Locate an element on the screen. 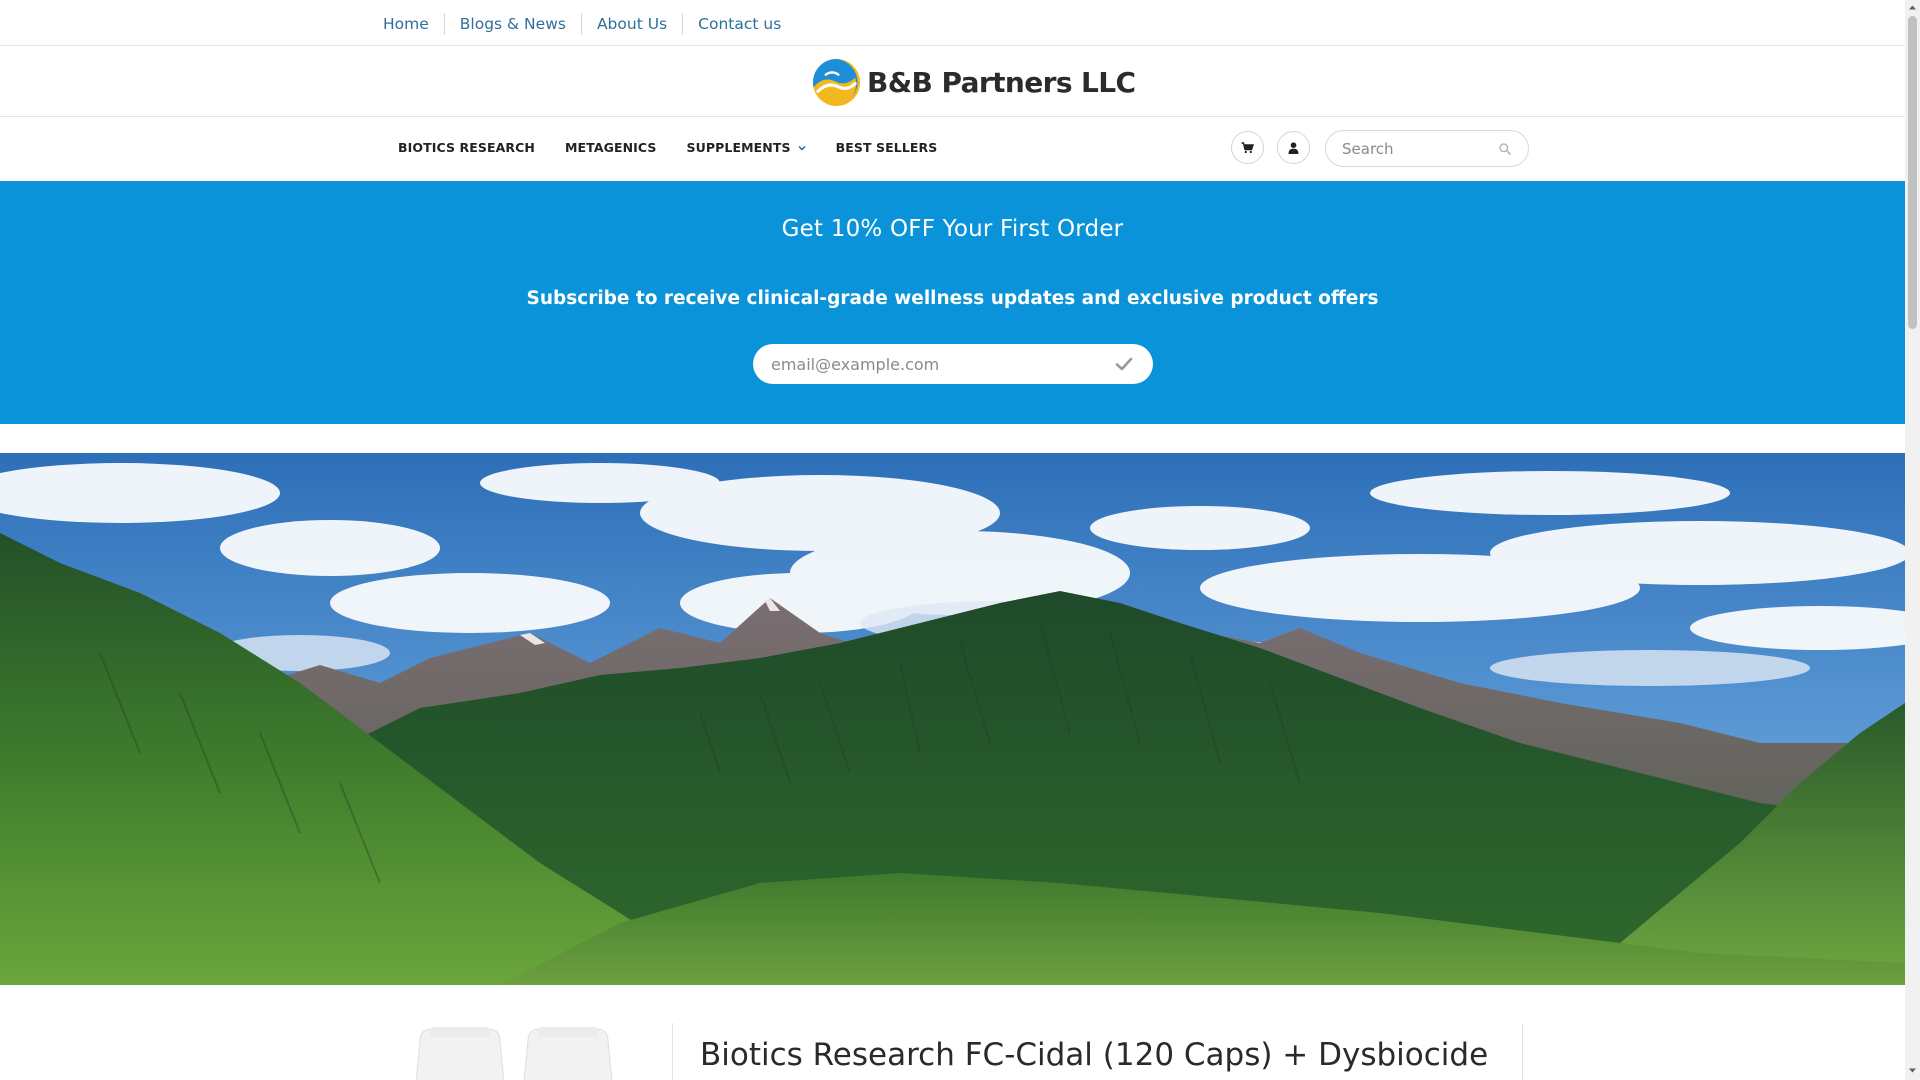 The image size is (1920, 1080). checkmark-icon is located at coordinates (1124, 364).